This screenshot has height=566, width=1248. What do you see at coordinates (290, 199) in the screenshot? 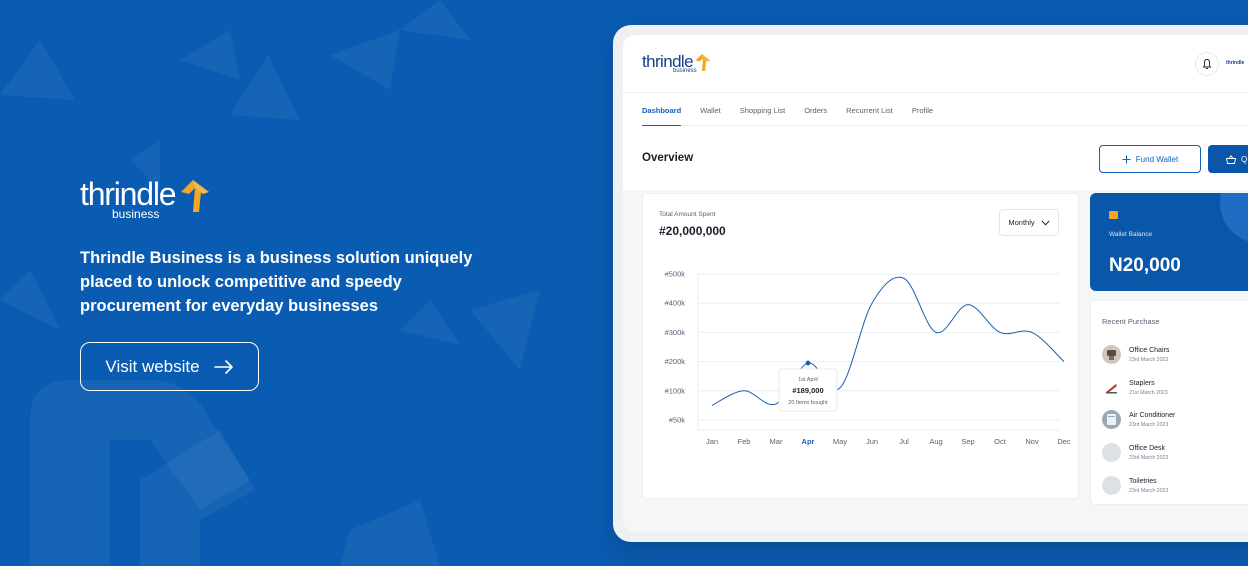
I see `hero-logo: thrindle business` at bounding box center [290, 199].